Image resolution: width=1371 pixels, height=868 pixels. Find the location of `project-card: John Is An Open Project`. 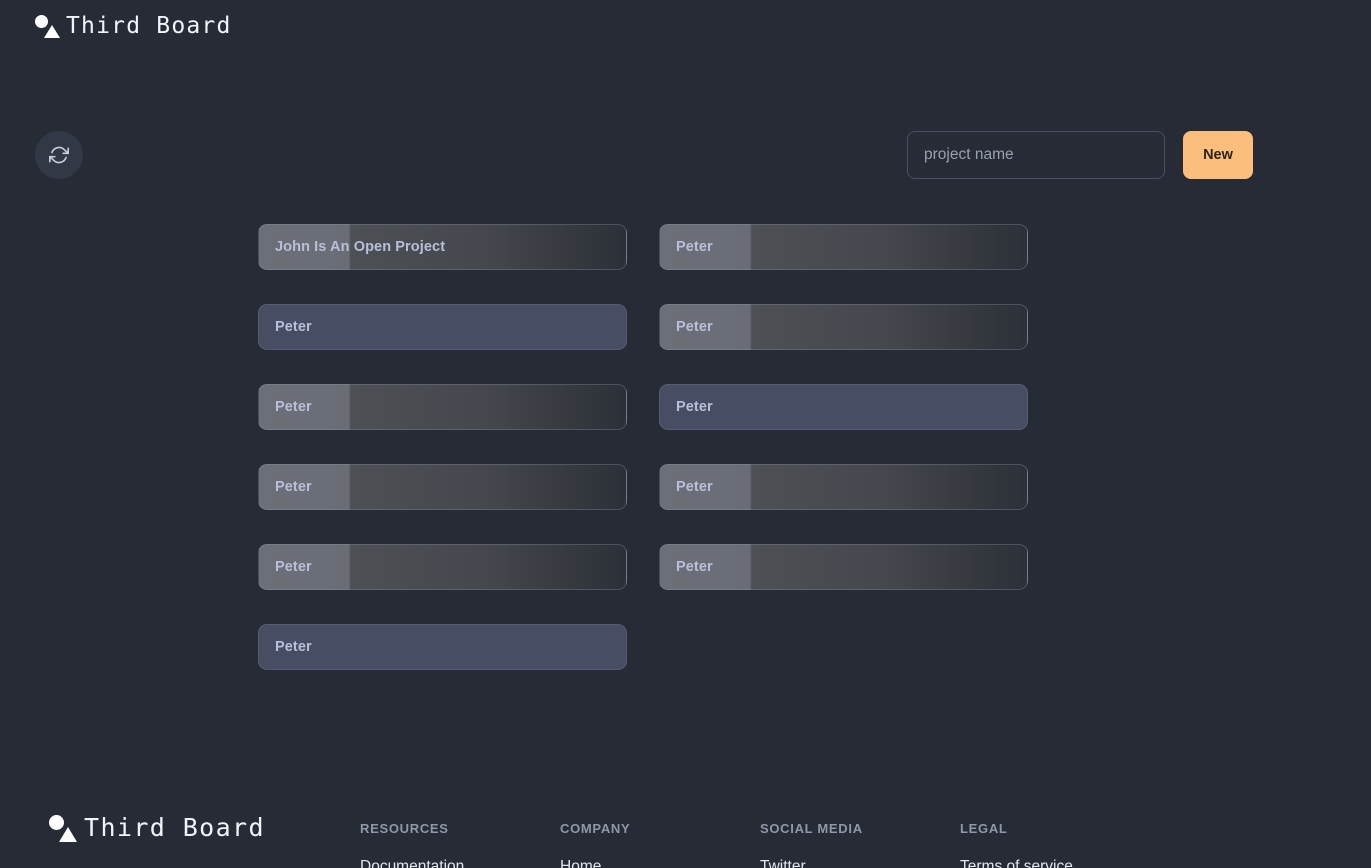

project-card: John Is An Open Project is located at coordinates (442, 247).